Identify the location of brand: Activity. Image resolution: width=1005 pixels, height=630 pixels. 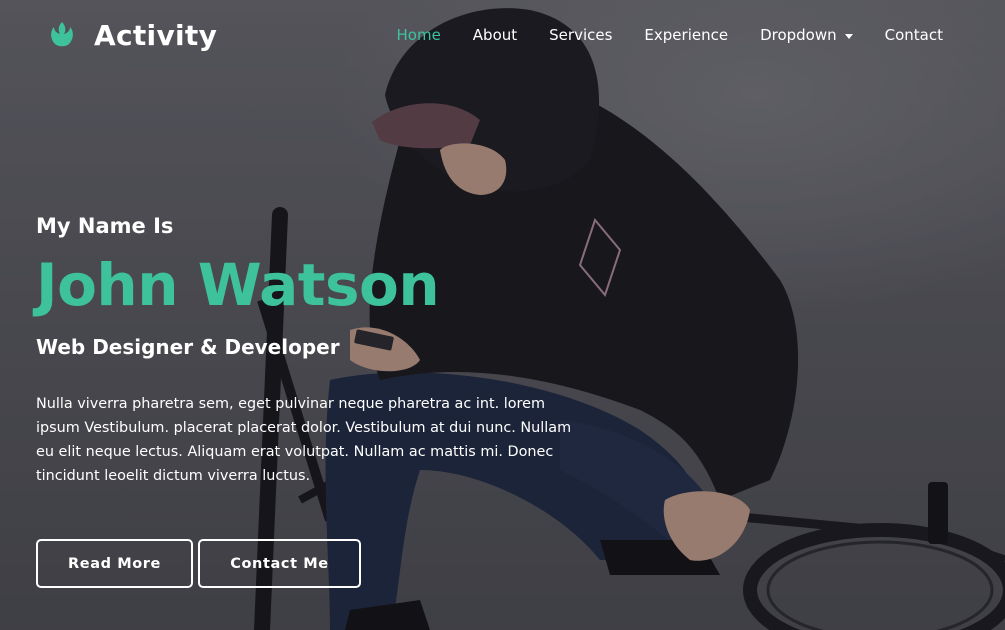
(131, 35).